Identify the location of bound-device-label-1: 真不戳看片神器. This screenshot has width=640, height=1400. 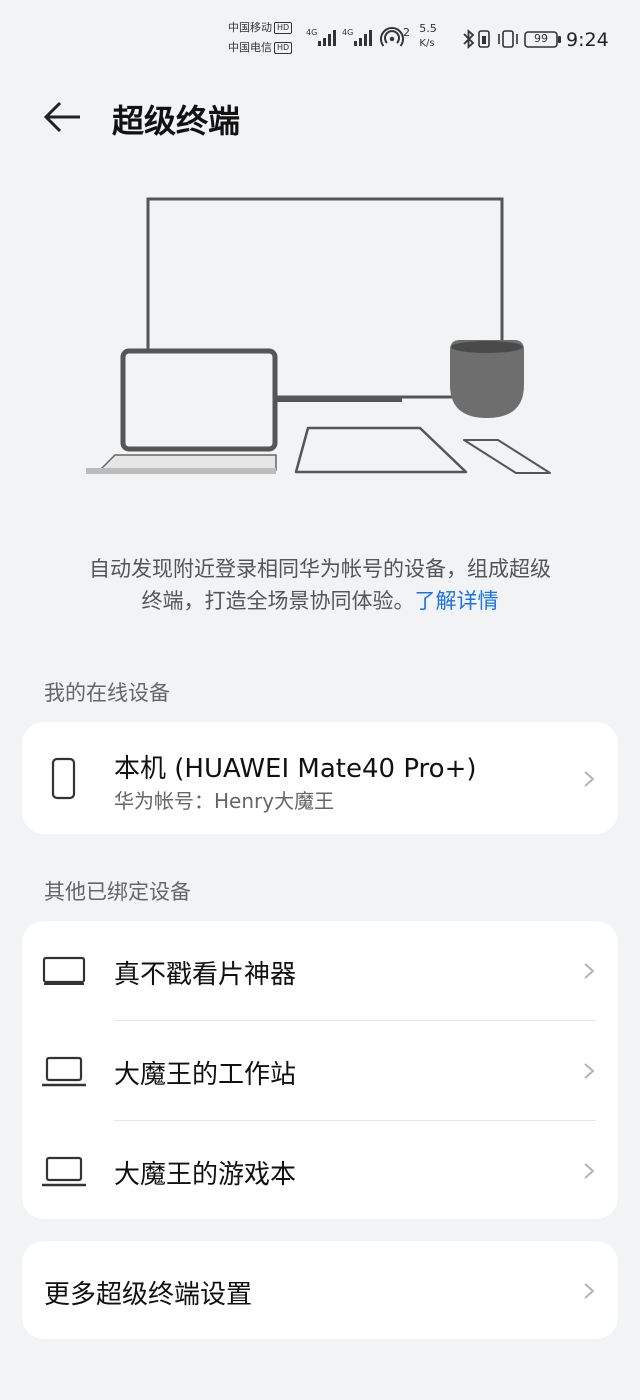
(205, 975).